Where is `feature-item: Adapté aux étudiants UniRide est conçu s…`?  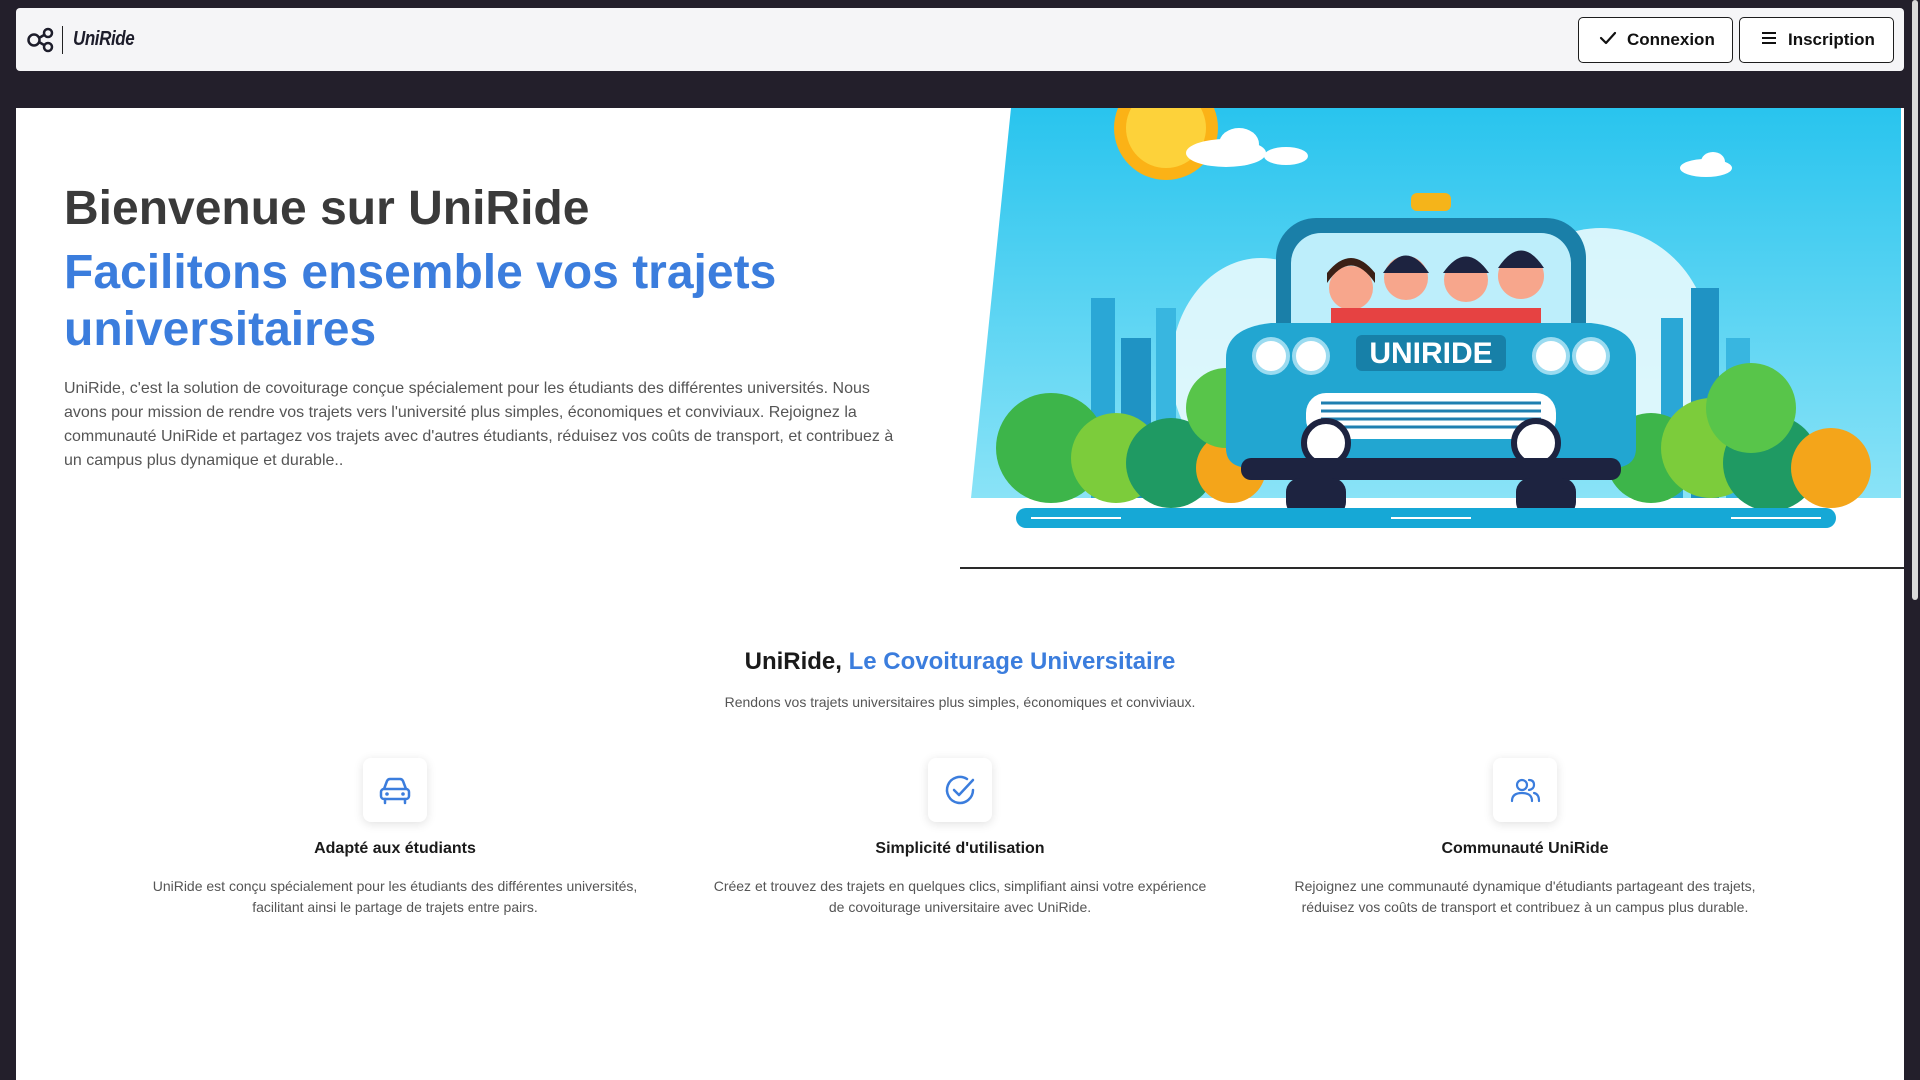
feature-item: Adapté aux étudiants UniRide est conçu s… is located at coordinates (395, 838).